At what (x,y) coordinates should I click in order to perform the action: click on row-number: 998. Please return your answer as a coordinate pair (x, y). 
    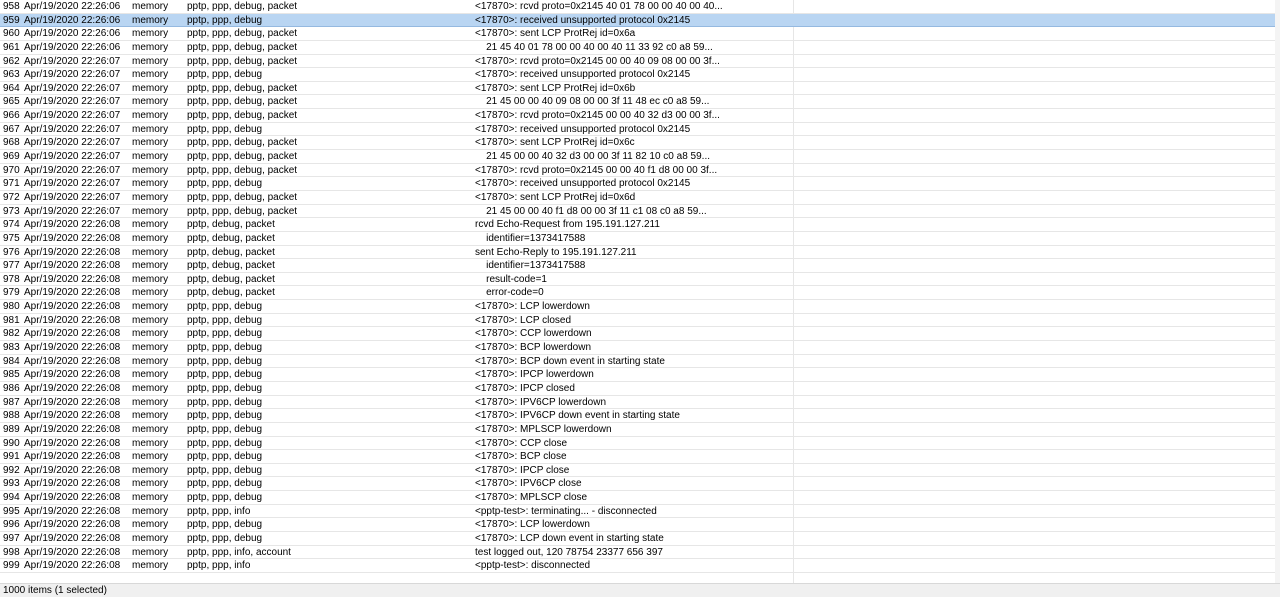
    Looking at the image, I should click on (11, 552).